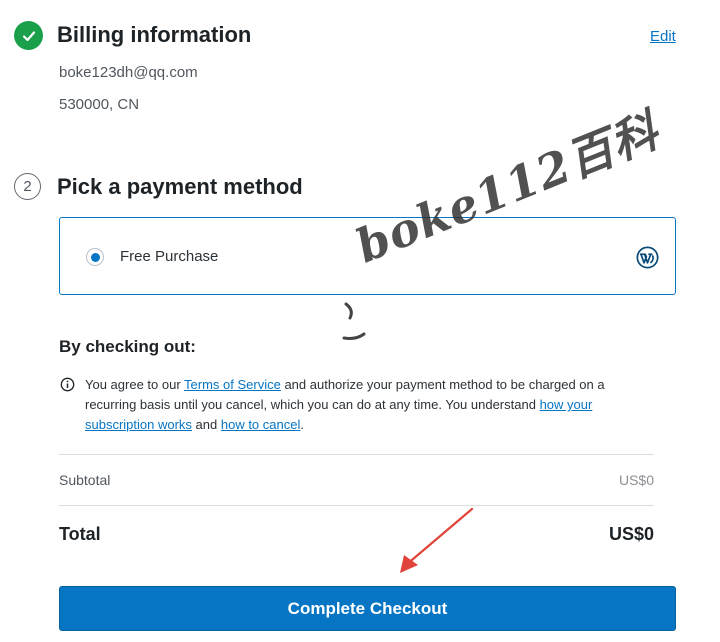 The height and width of the screenshot is (642, 720). Describe the element at coordinates (99, 104) in the screenshot. I see `billing-location: 530000, CN` at that location.